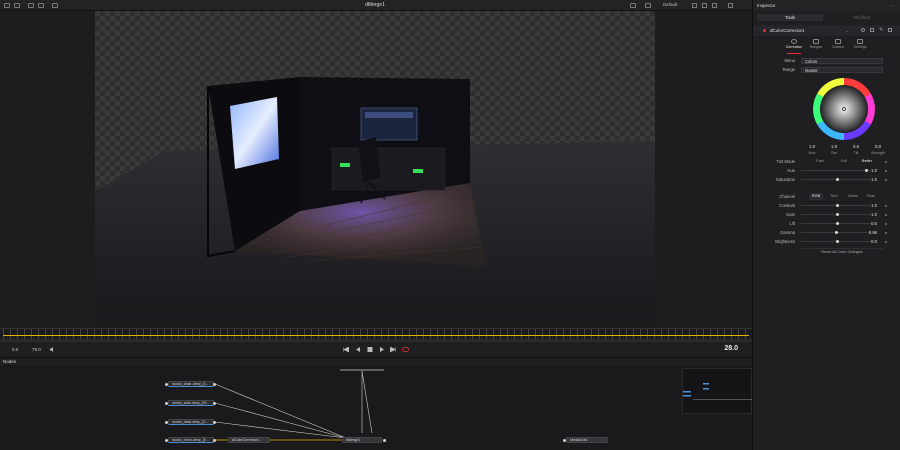 Image resolution: width=900 pixels, height=450 pixels. What do you see at coordinates (842, 251) in the screenshot?
I see `reset-all-button: Reset All Color Changes` at bounding box center [842, 251].